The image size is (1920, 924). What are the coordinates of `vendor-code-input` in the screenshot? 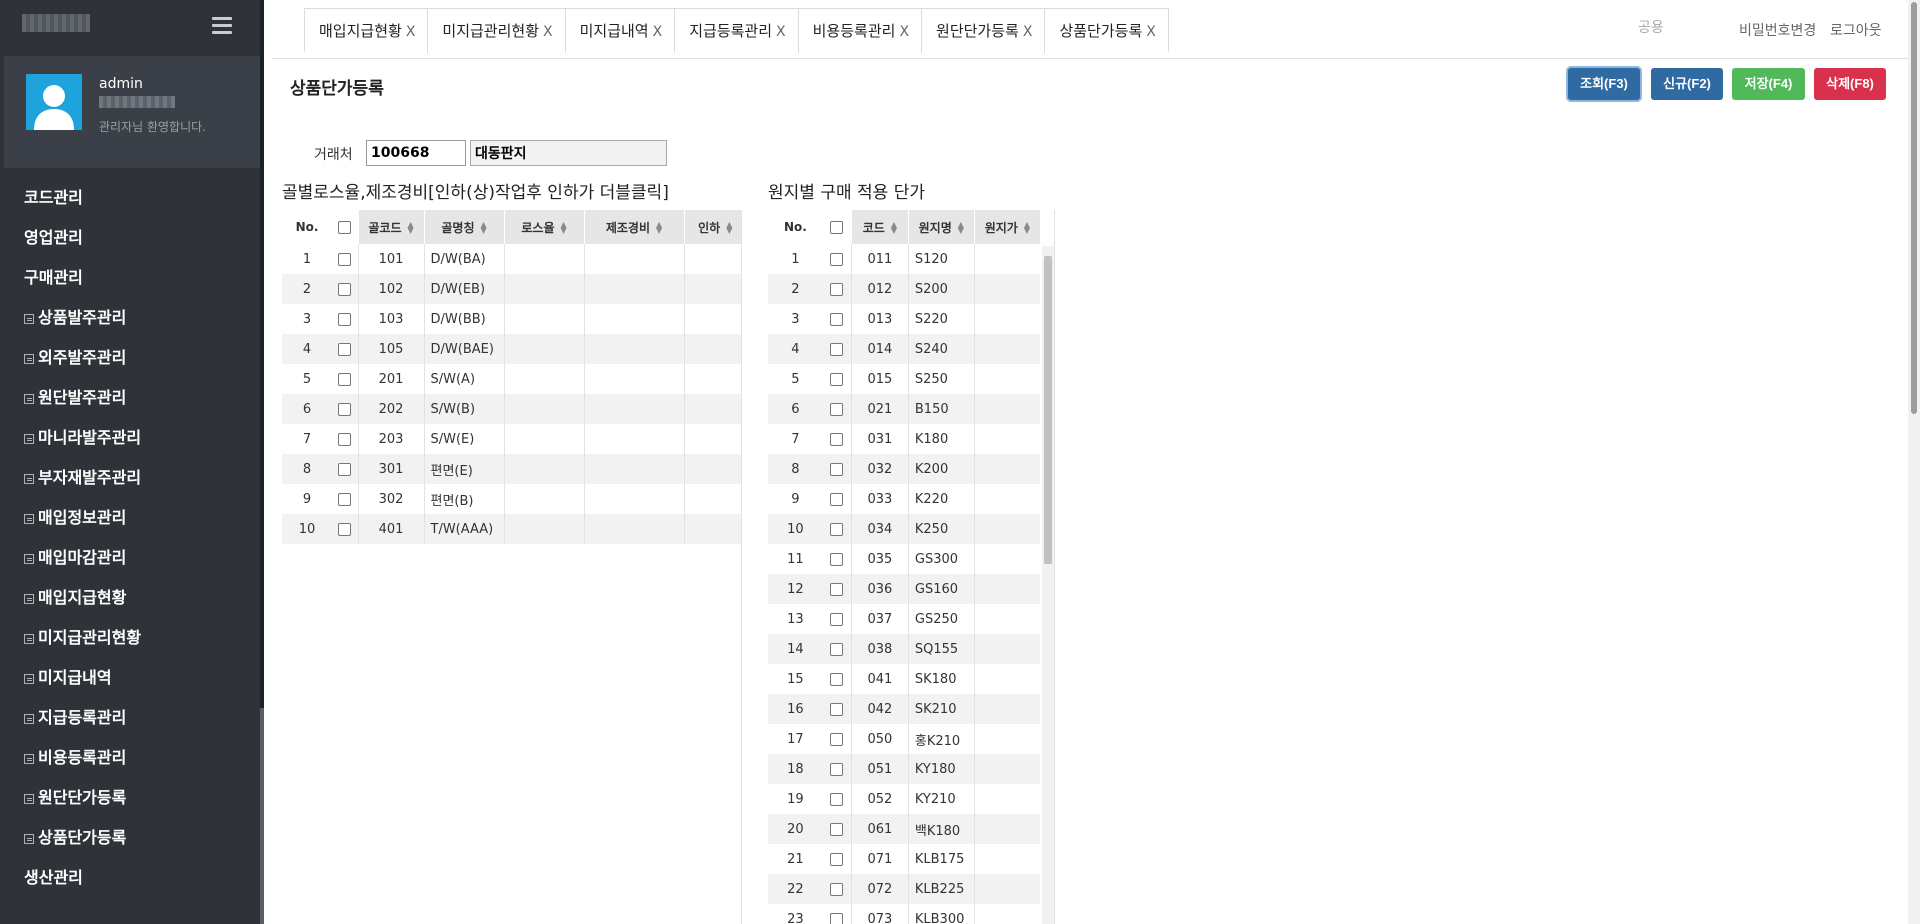 It's located at (416, 153).